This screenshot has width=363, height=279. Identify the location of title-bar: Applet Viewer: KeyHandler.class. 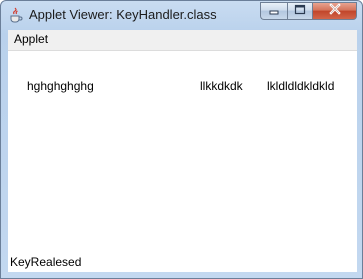
(181, 15).